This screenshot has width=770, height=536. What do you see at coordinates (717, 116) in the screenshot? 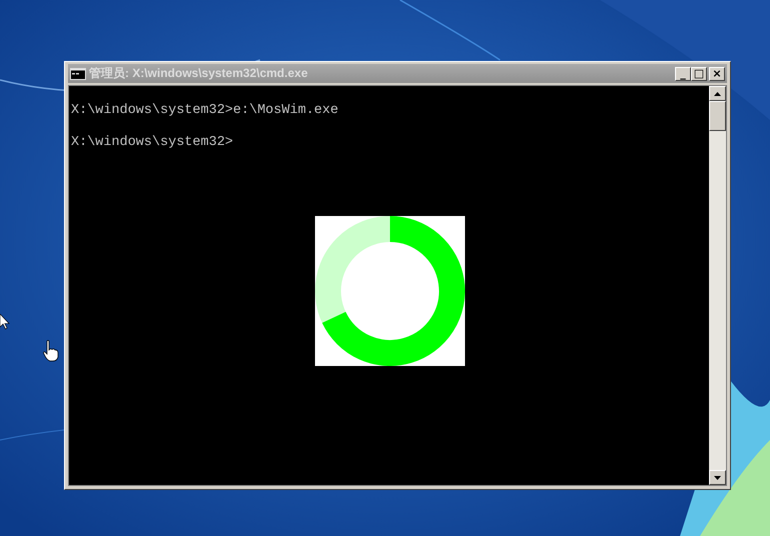
I see `scroll-thumb` at bounding box center [717, 116].